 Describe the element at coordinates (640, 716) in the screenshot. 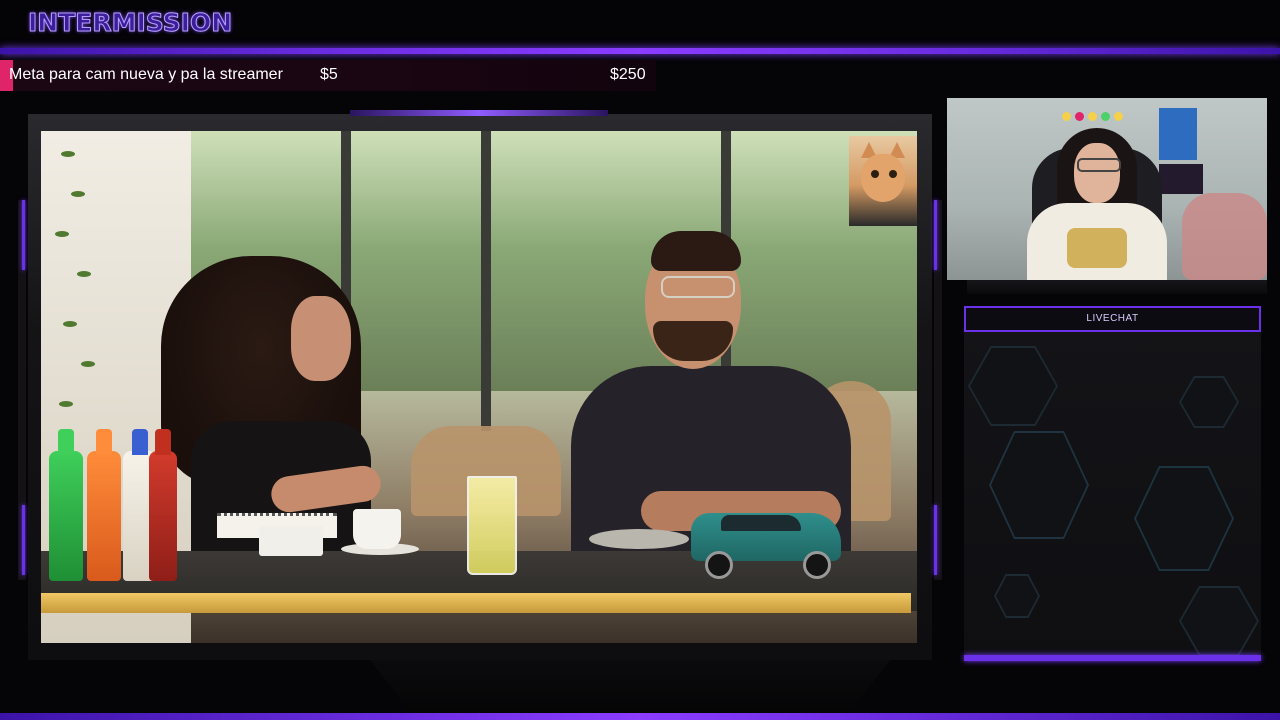

I see `bottom-accent-line` at that location.